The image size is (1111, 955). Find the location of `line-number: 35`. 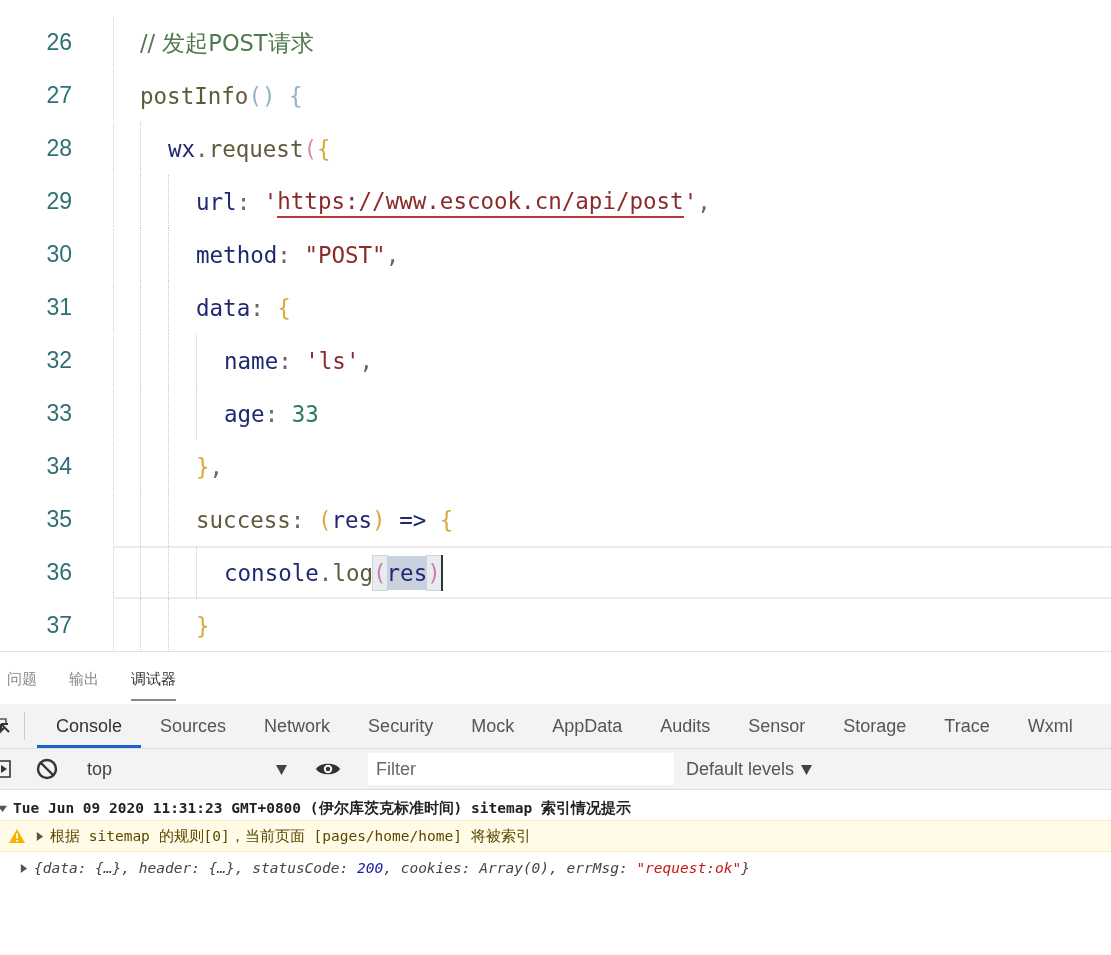

line-number: 35 is located at coordinates (59, 519).